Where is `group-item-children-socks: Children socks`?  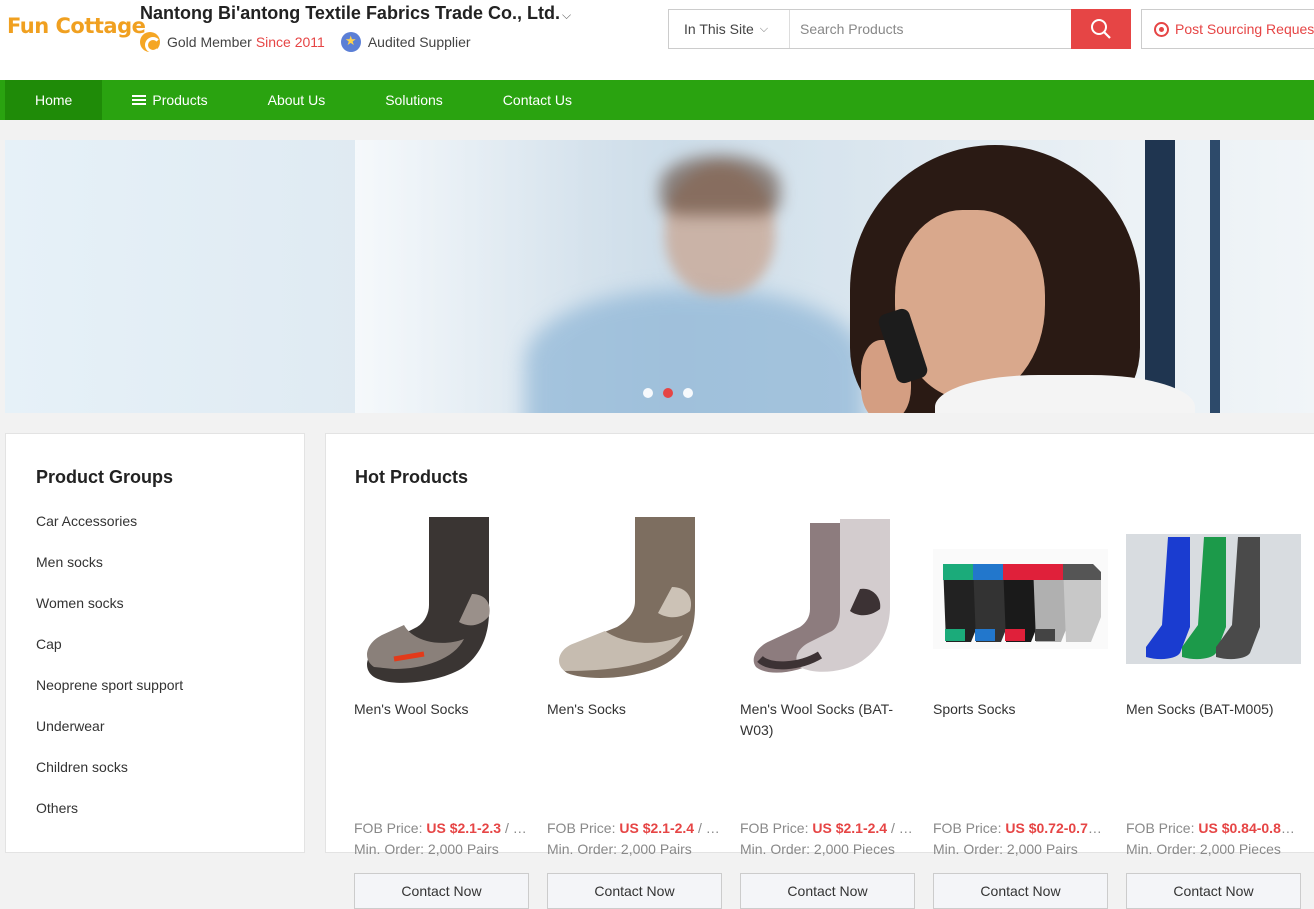 group-item-children-socks: Children socks is located at coordinates (109, 779).